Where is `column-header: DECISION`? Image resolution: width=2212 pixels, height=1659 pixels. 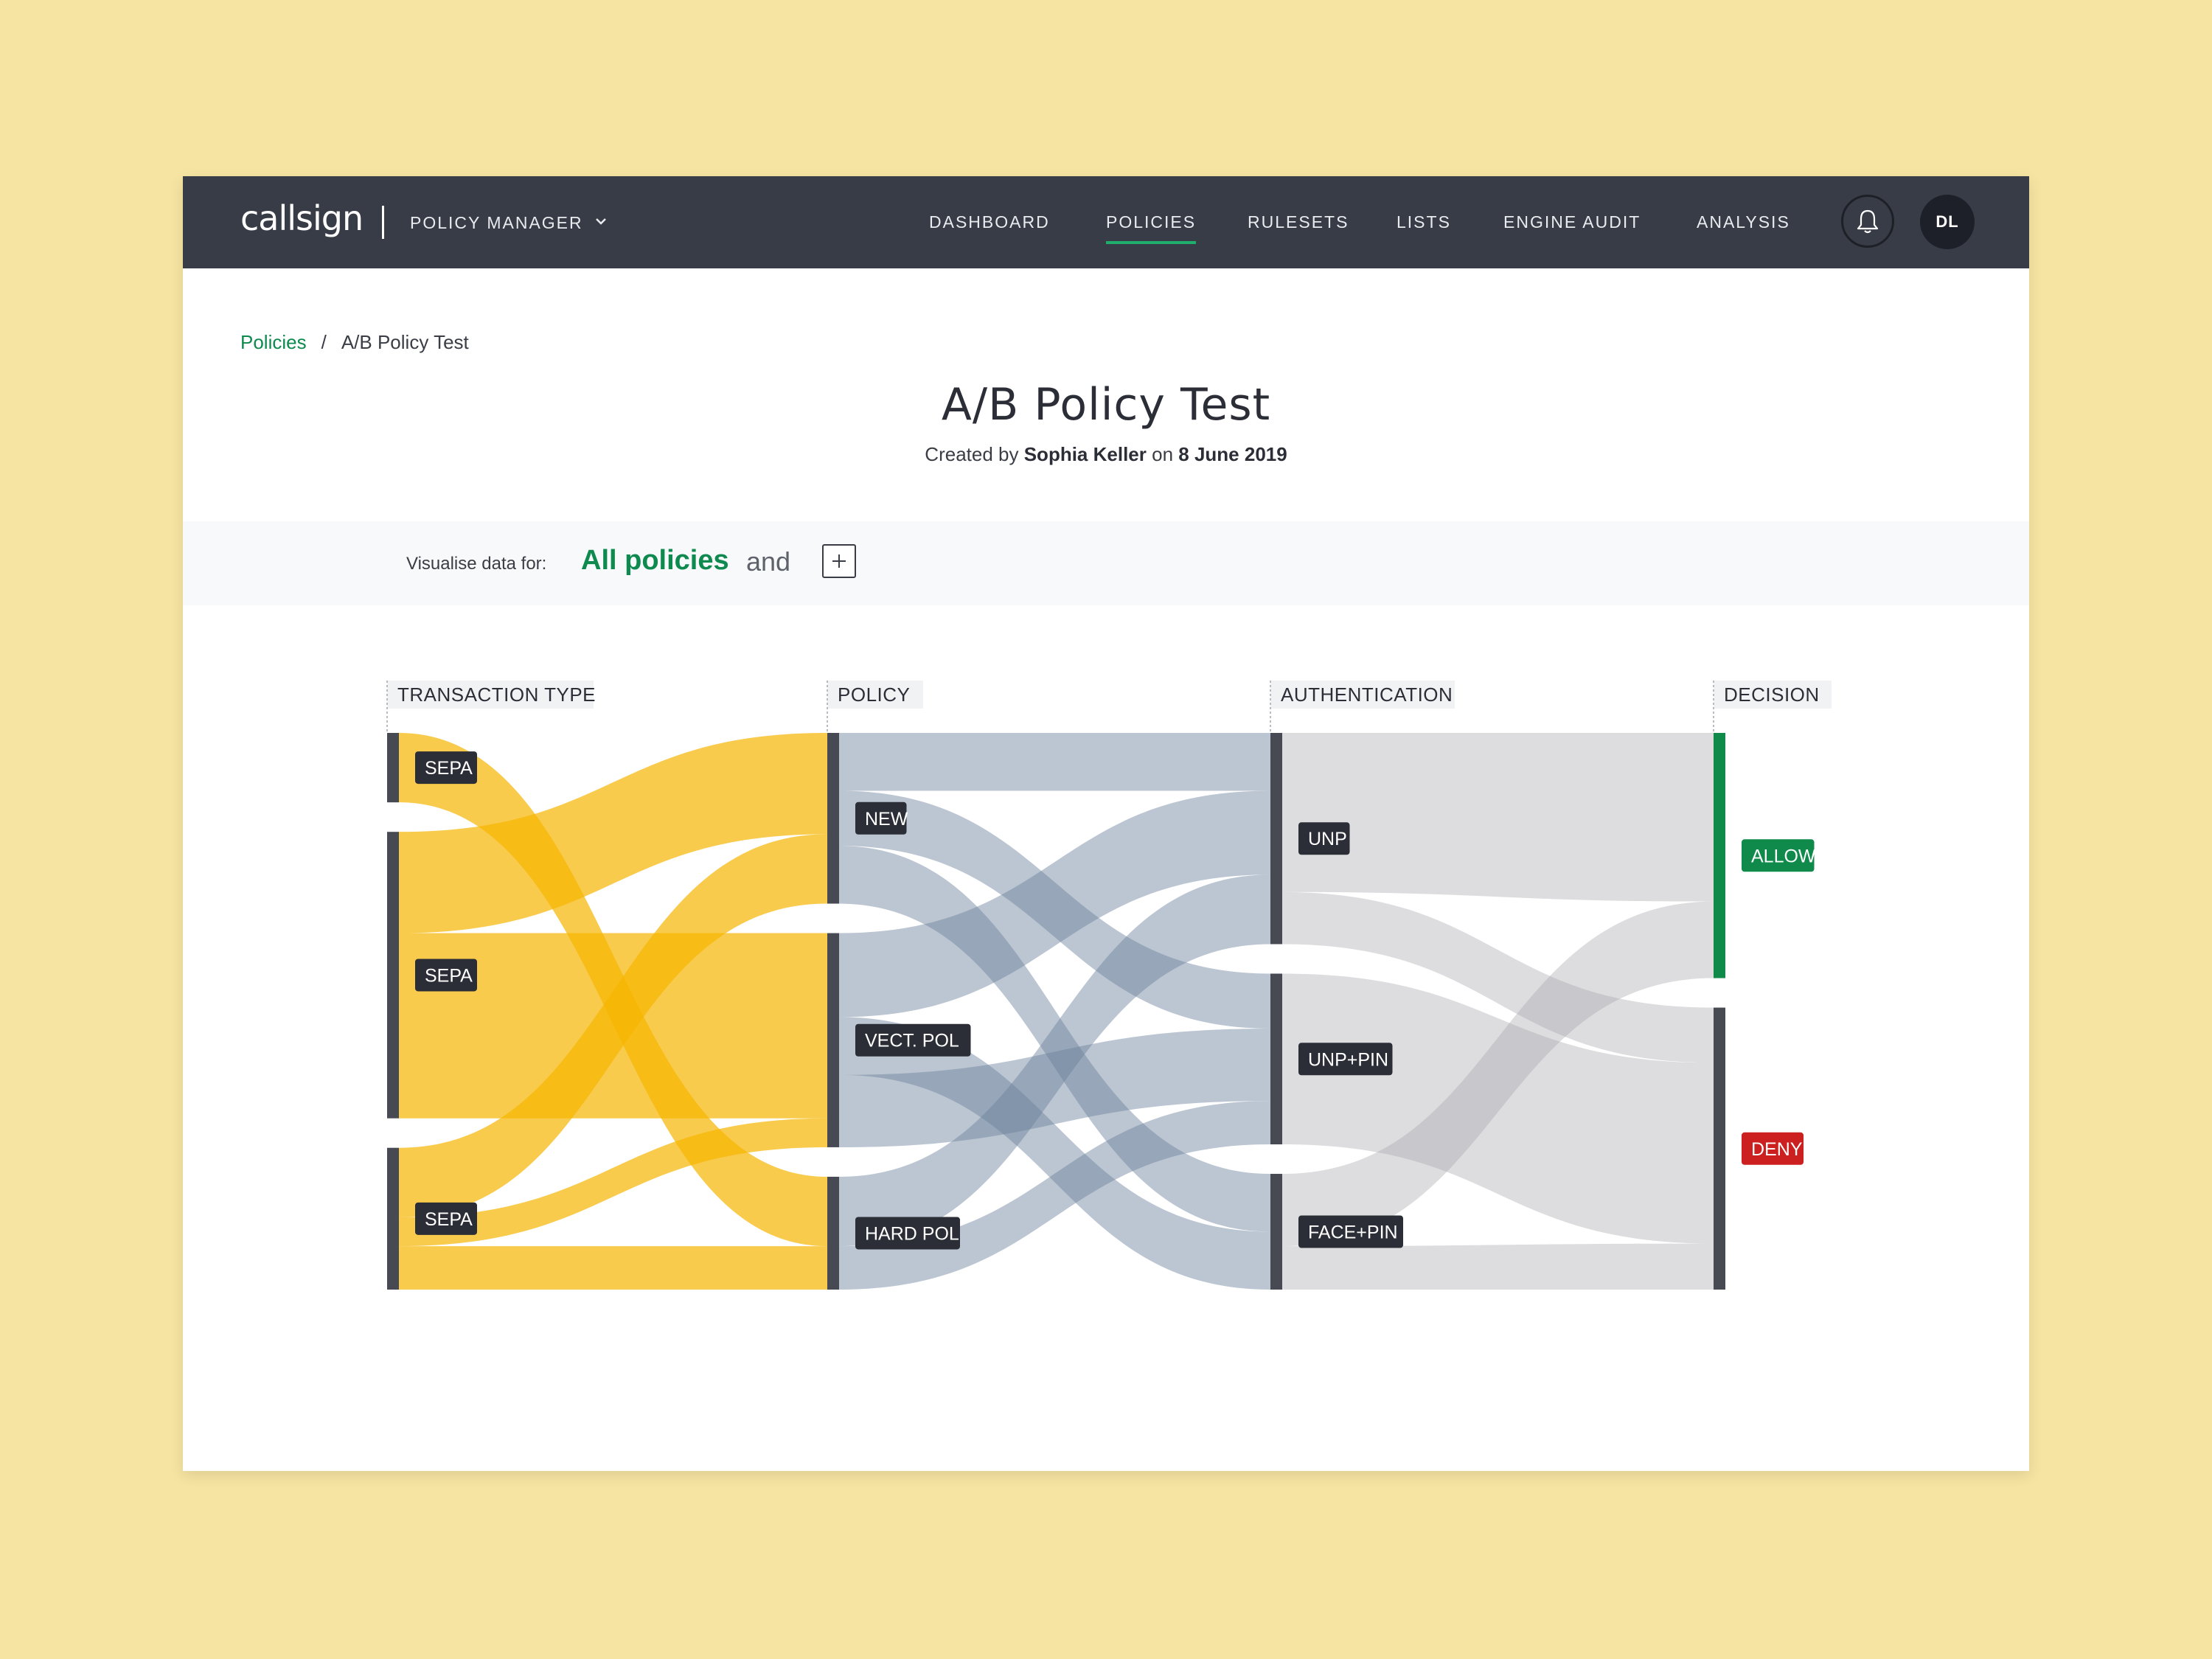 column-header: DECISION is located at coordinates (1772, 695).